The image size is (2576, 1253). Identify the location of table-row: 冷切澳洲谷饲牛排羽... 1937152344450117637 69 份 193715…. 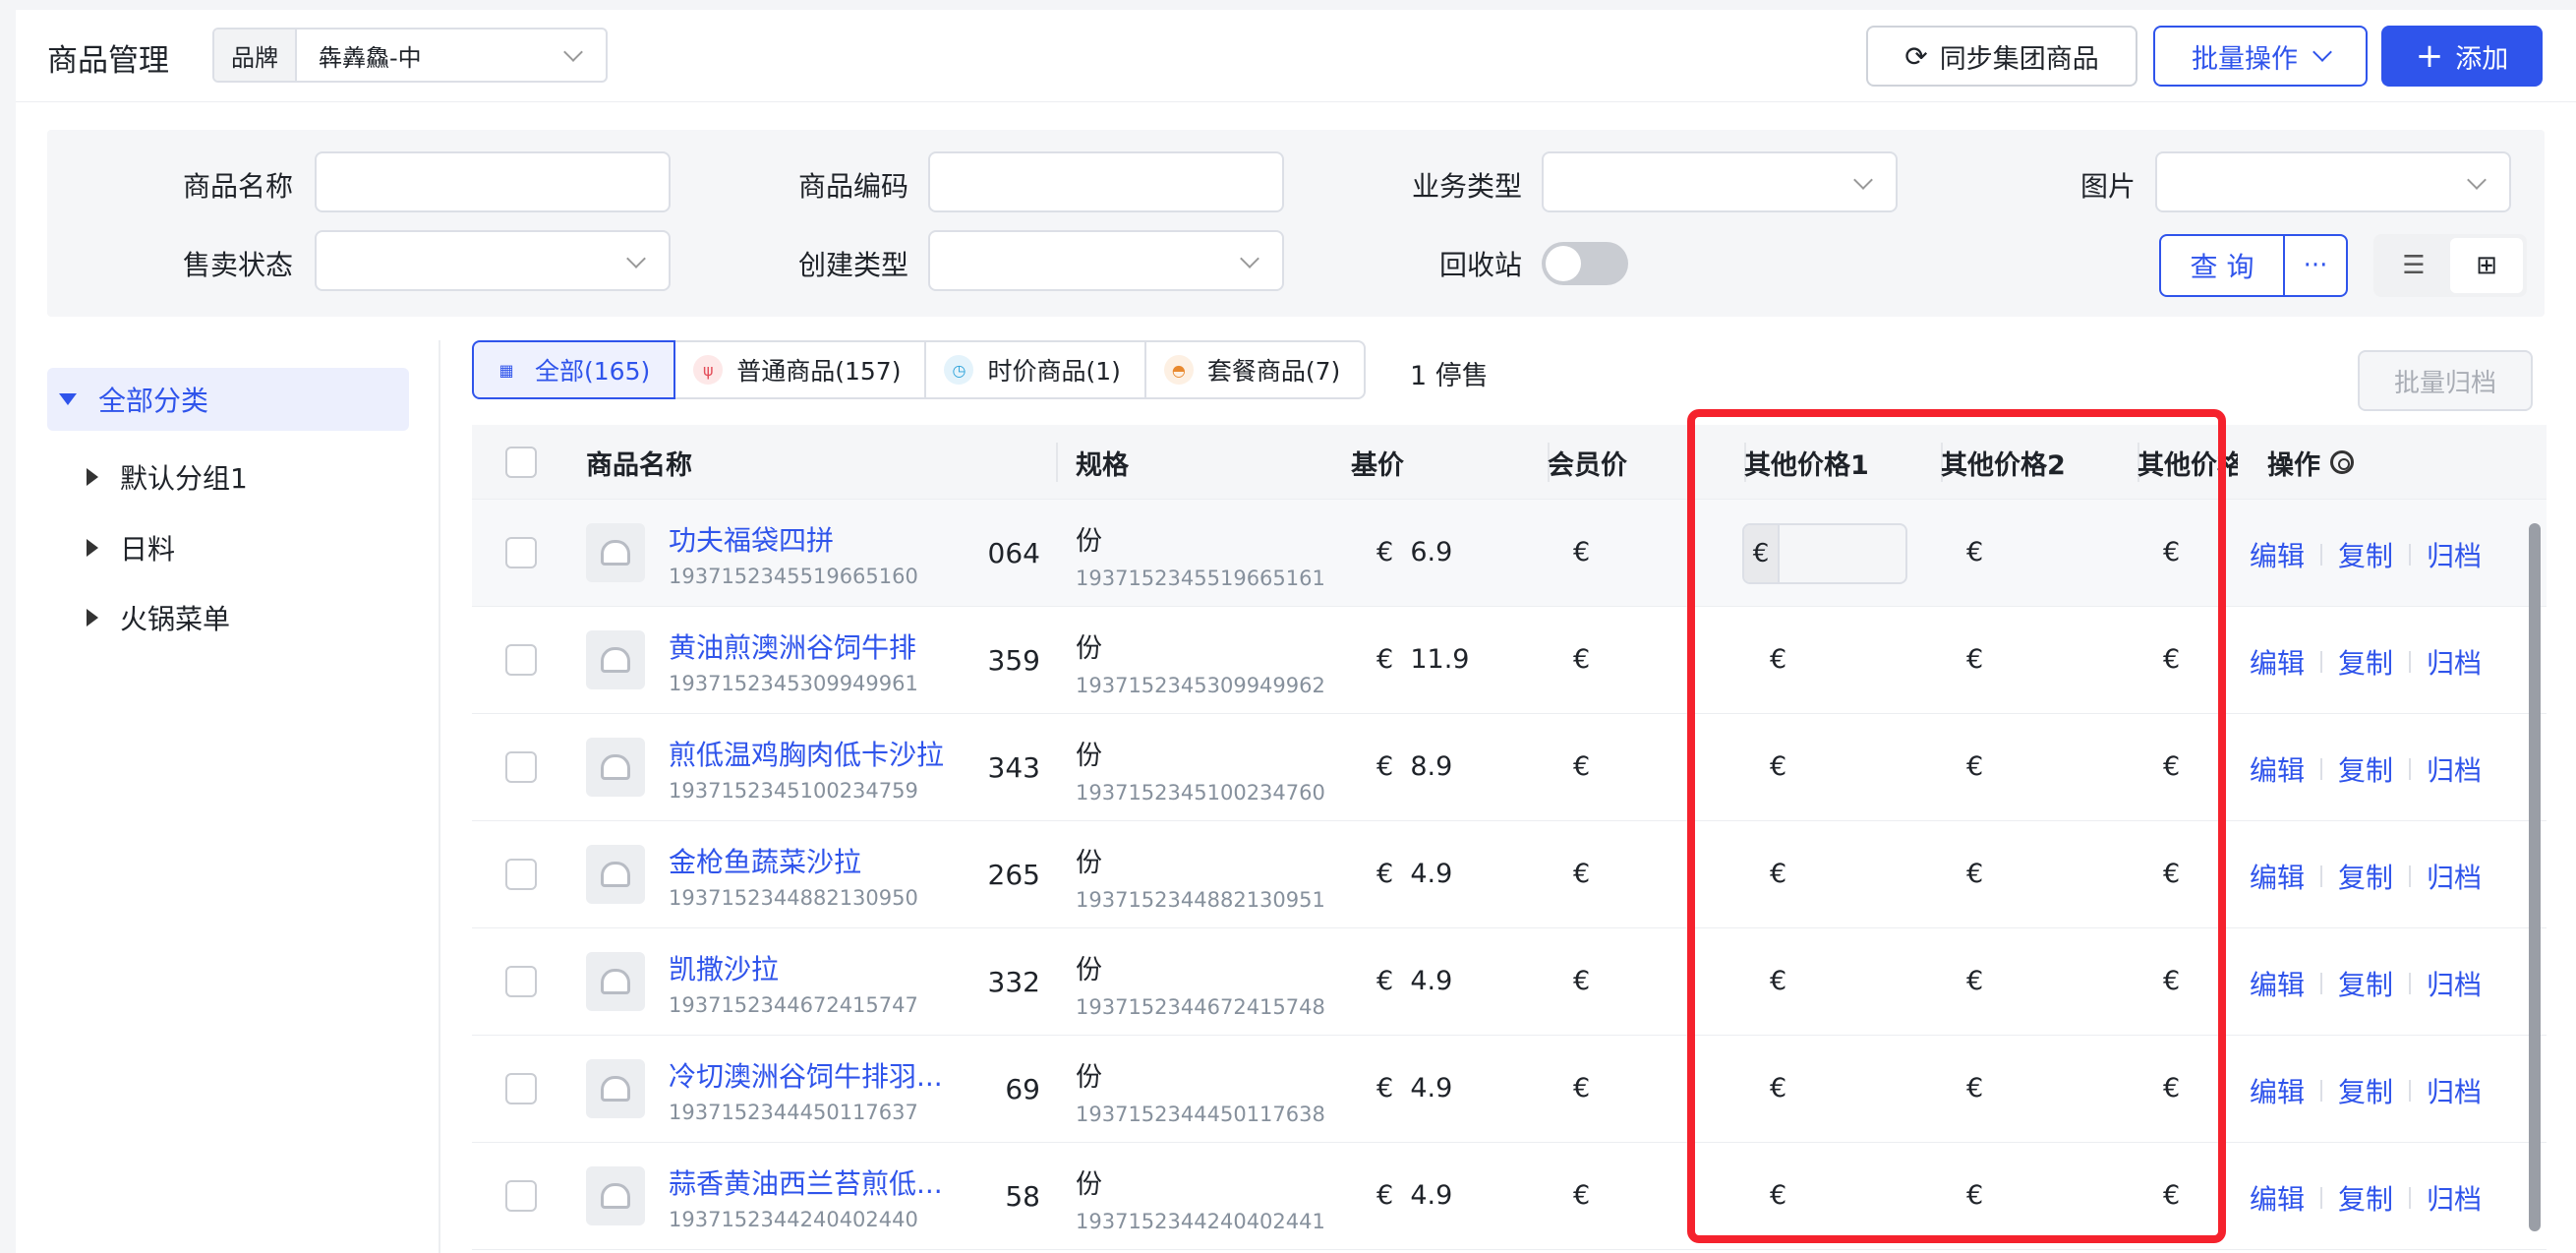
(1509, 1089).